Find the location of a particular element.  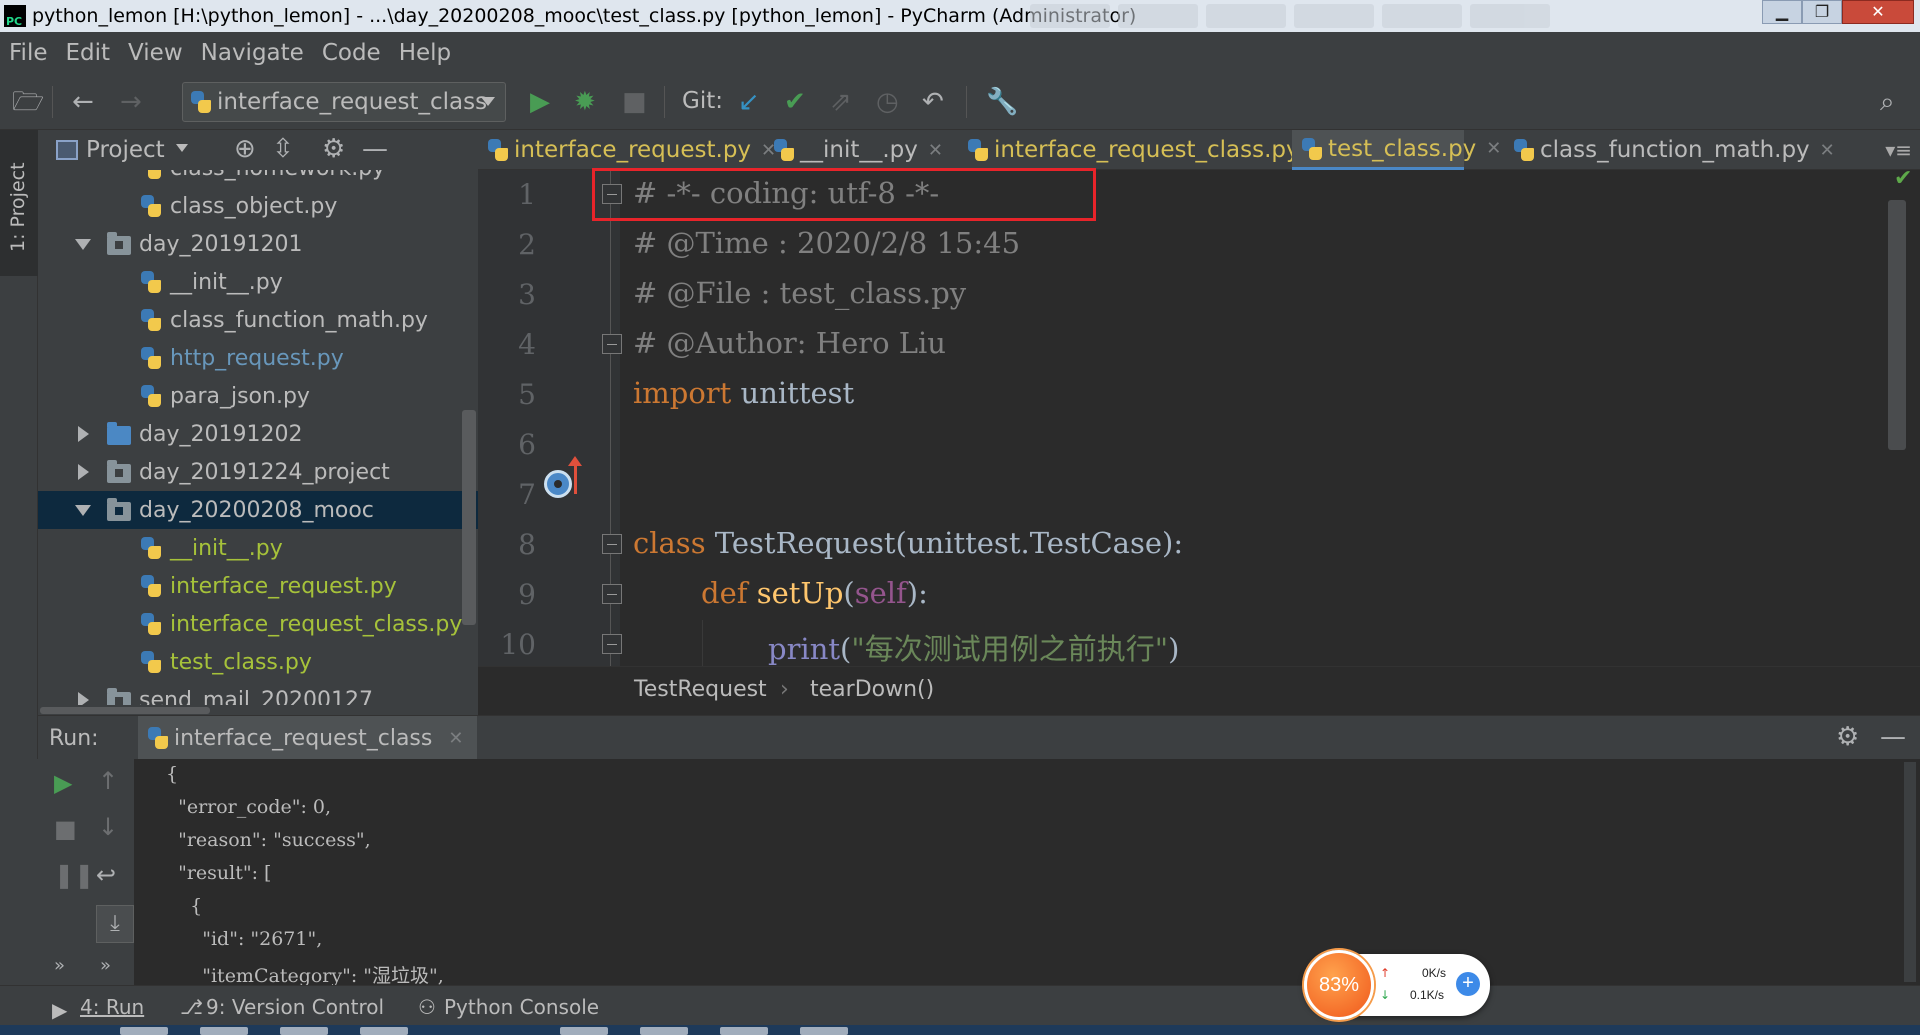

breadcrumb-method: tearDown() is located at coordinates (872, 689).